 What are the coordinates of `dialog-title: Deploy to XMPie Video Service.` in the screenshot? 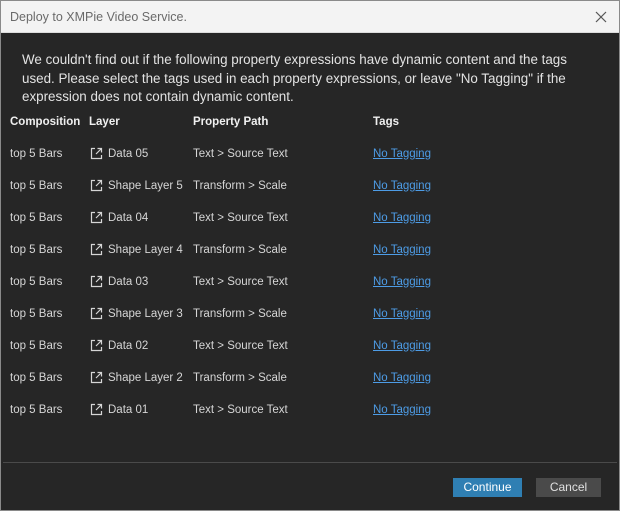 It's located at (98, 17).